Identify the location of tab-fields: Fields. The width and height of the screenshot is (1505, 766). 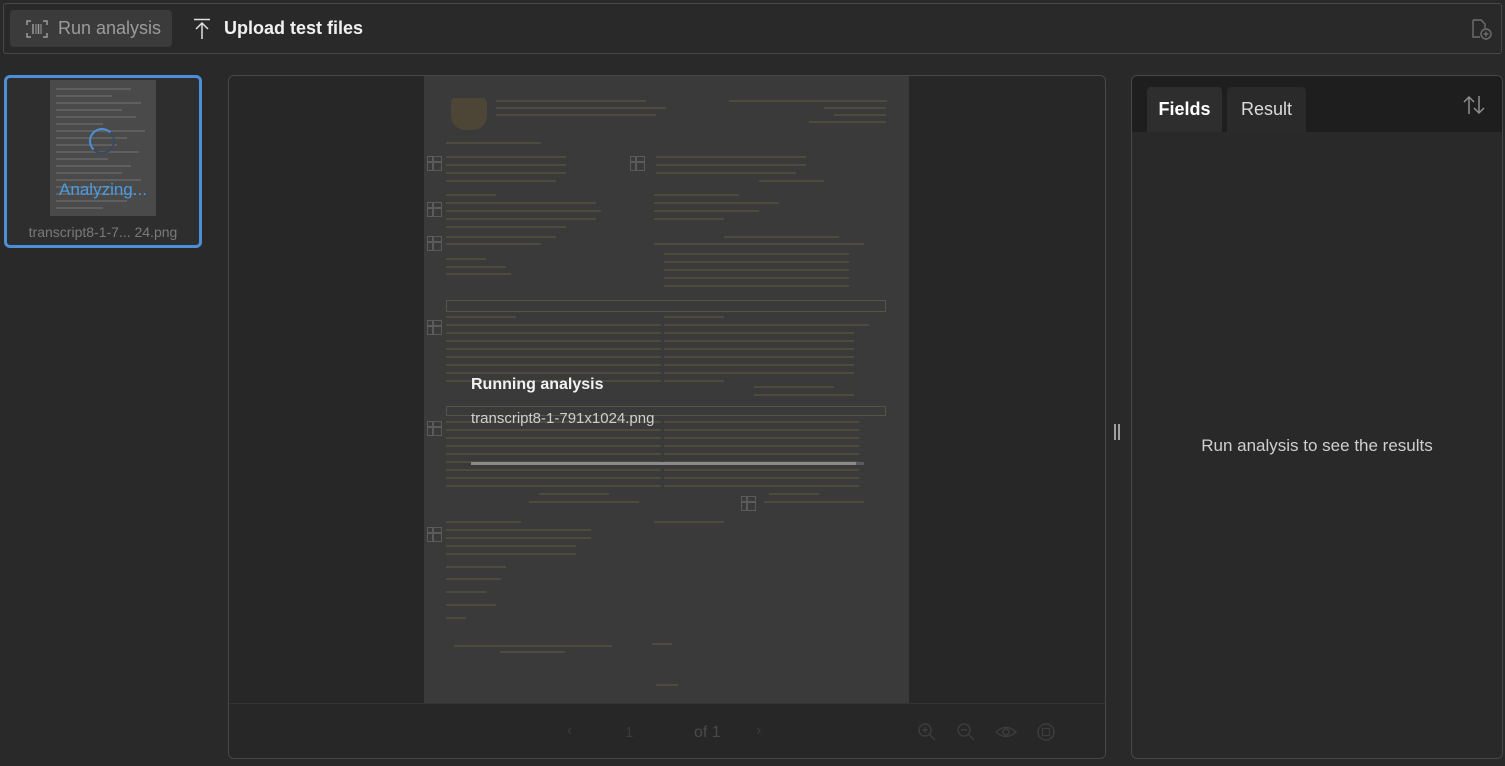
(1184, 109).